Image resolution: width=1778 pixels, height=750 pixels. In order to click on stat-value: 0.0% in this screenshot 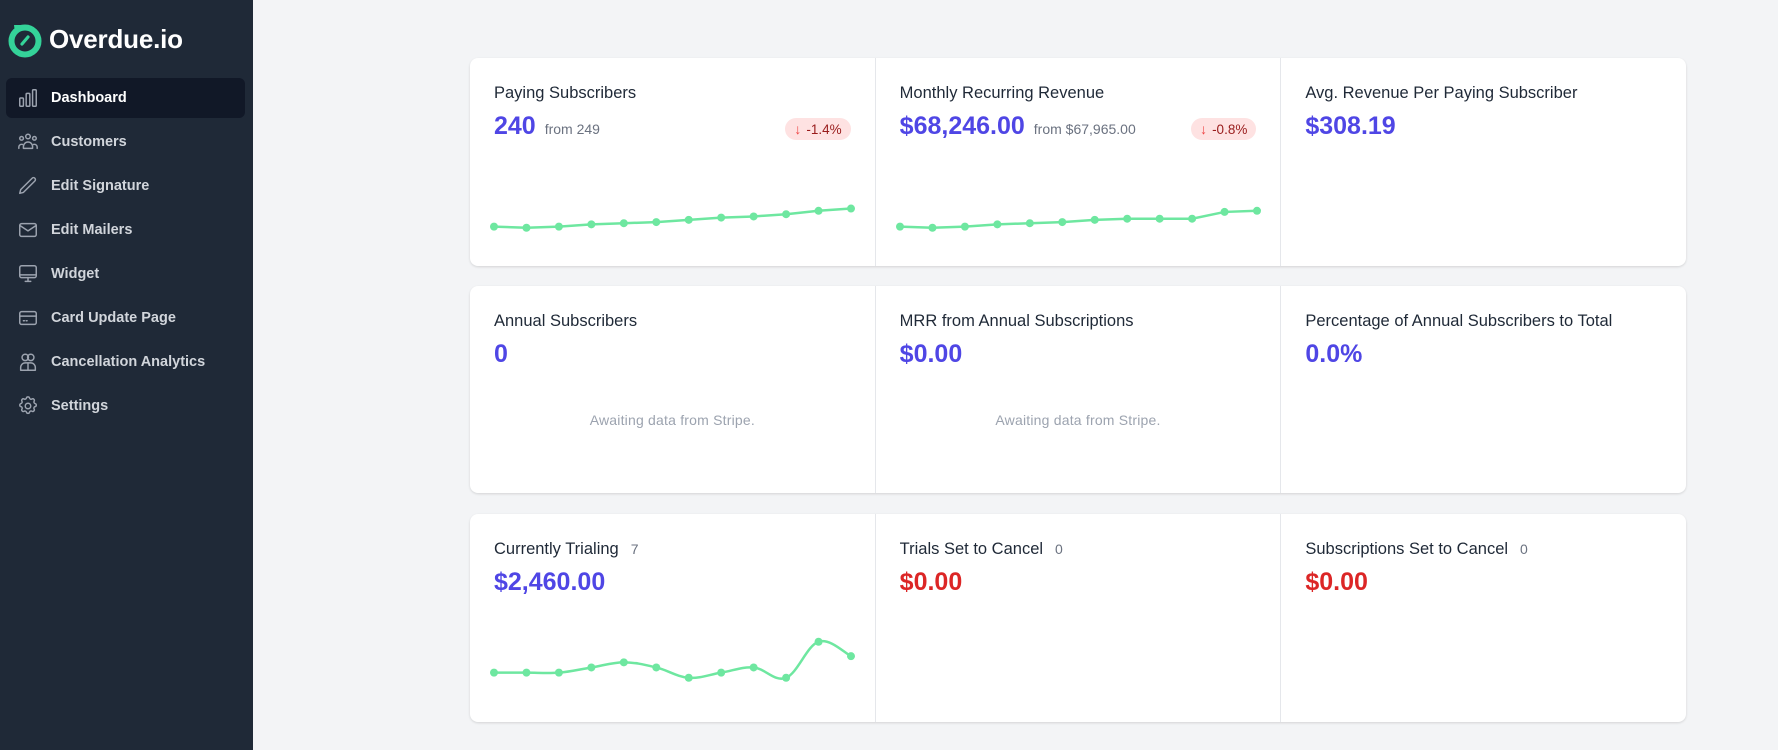, I will do `click(1334, 354)`.